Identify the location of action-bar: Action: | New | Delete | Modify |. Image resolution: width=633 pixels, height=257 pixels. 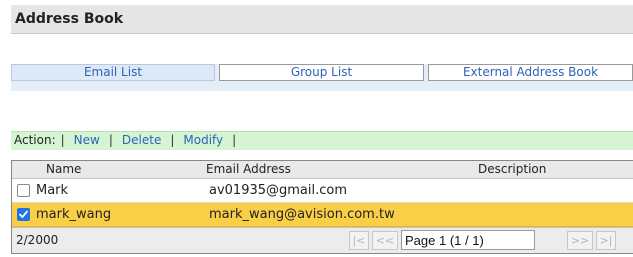
(322, 140).